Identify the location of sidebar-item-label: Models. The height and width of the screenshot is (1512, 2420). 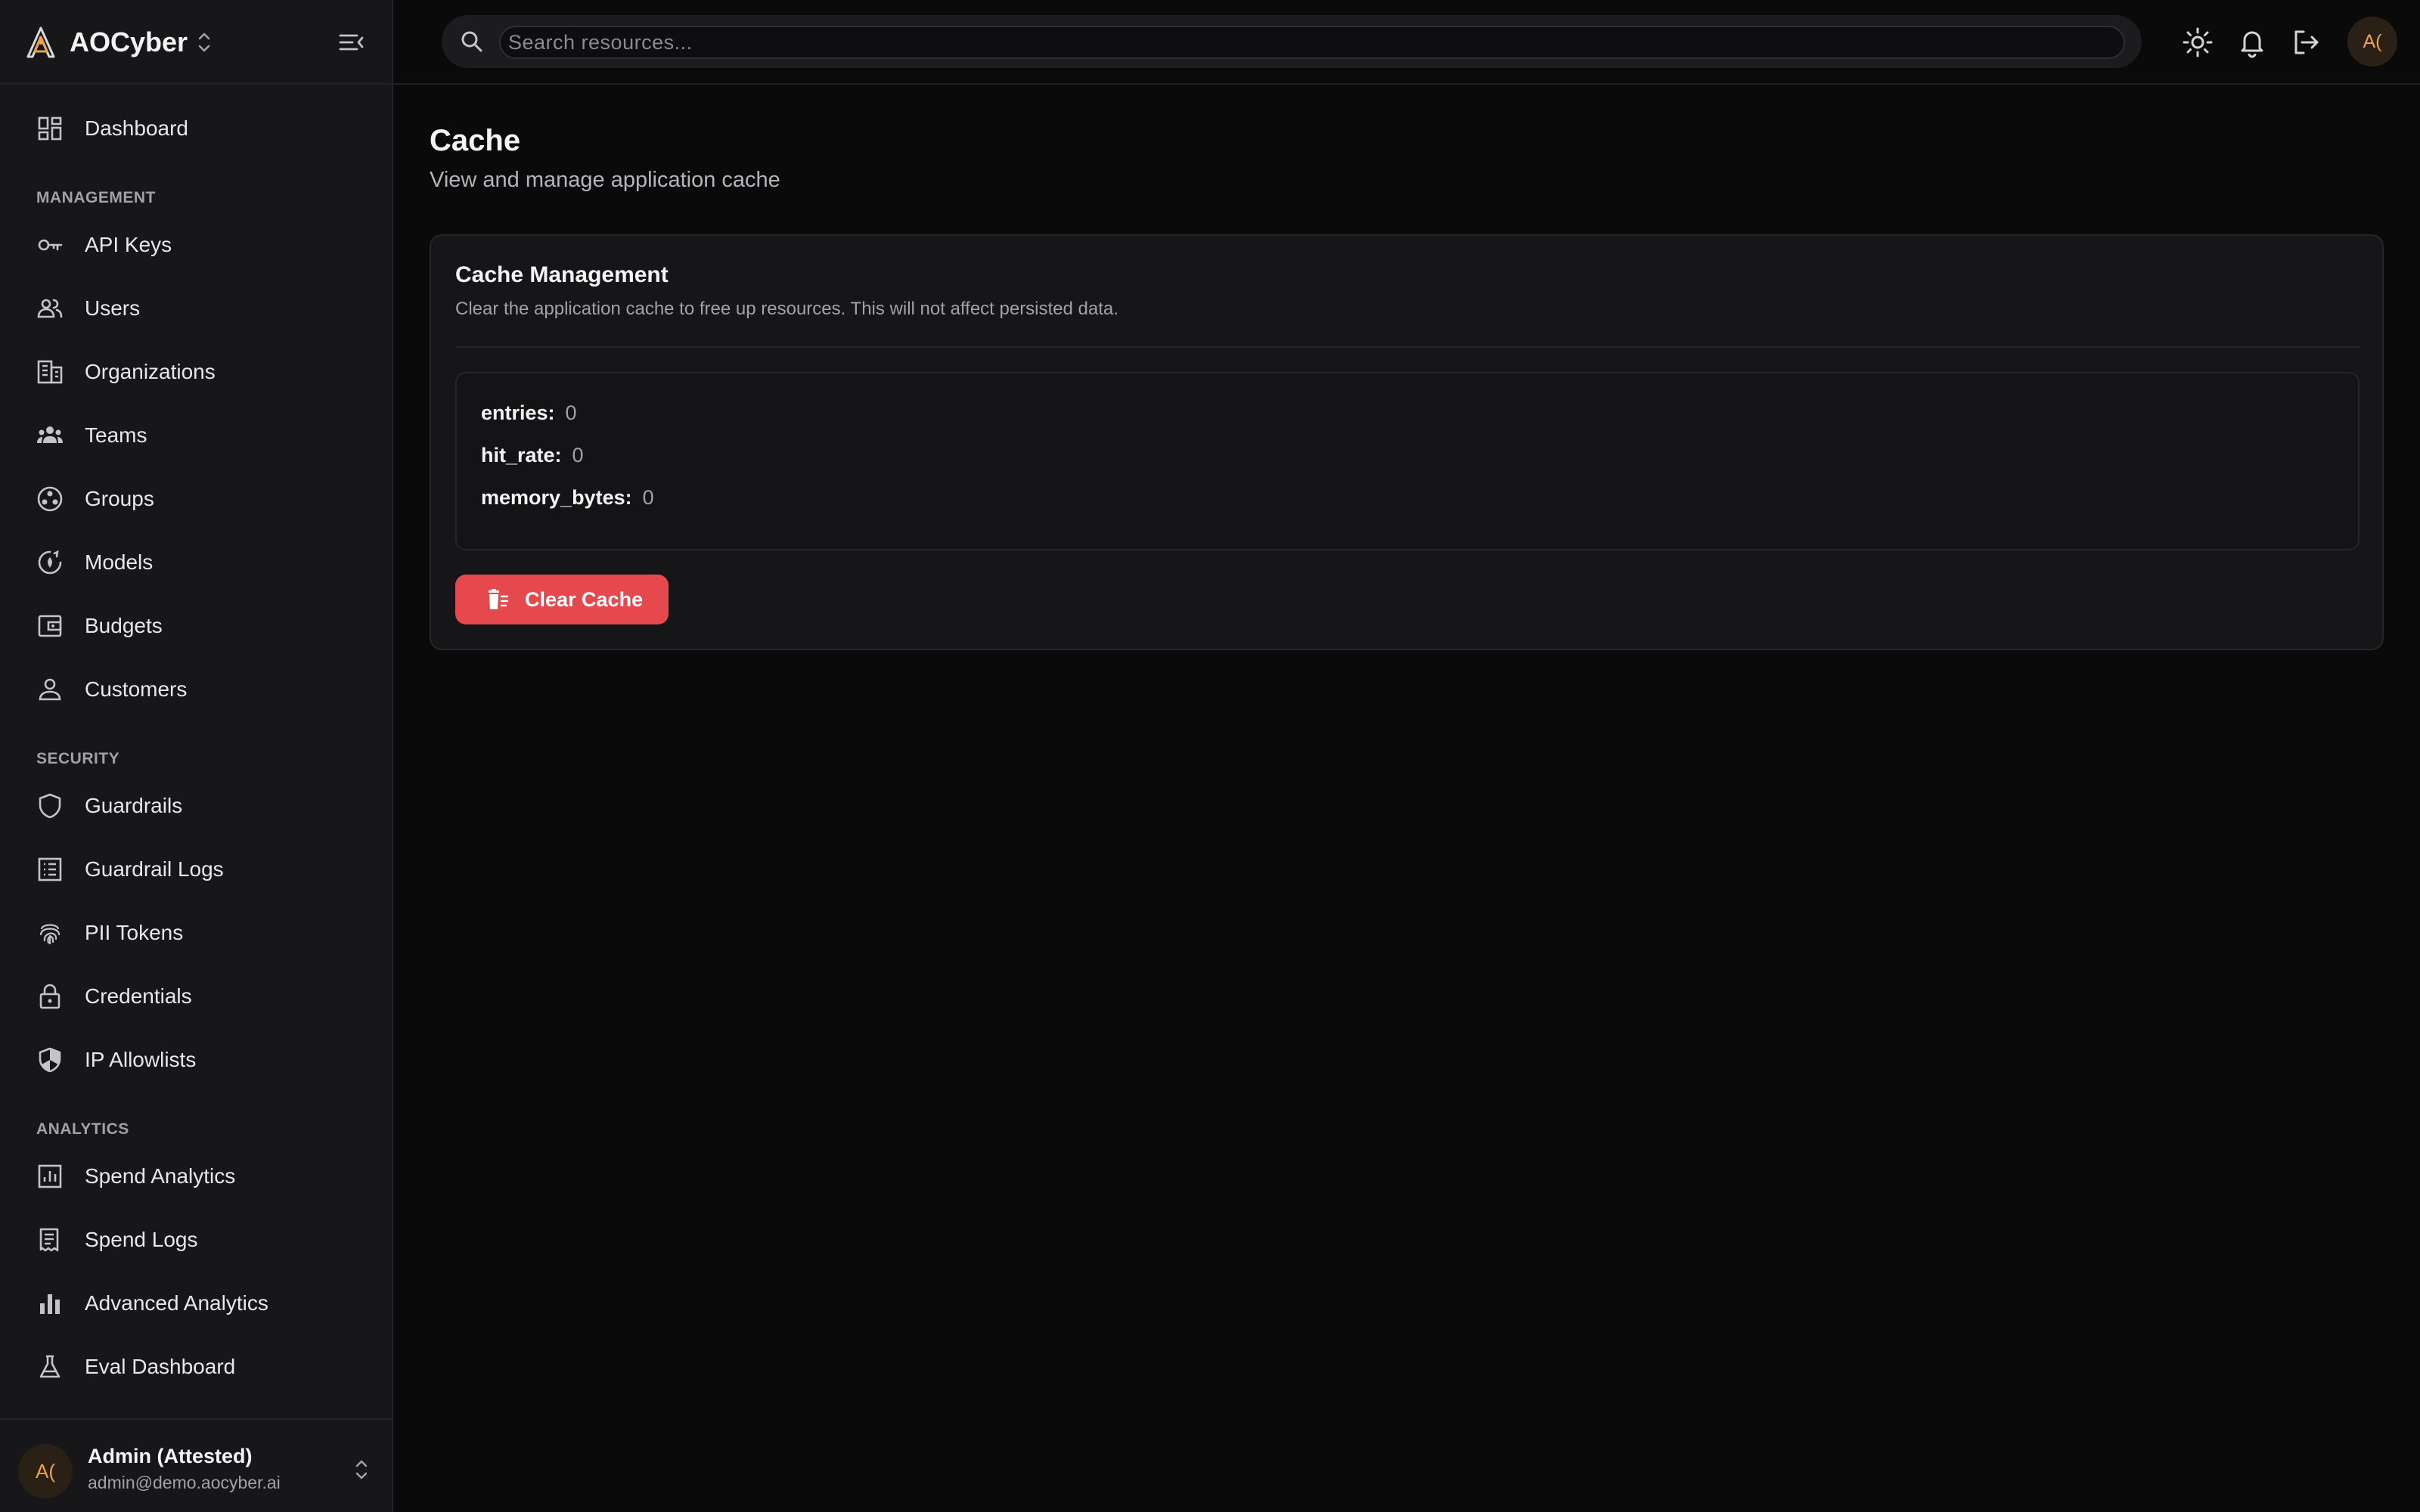
(119, 562).